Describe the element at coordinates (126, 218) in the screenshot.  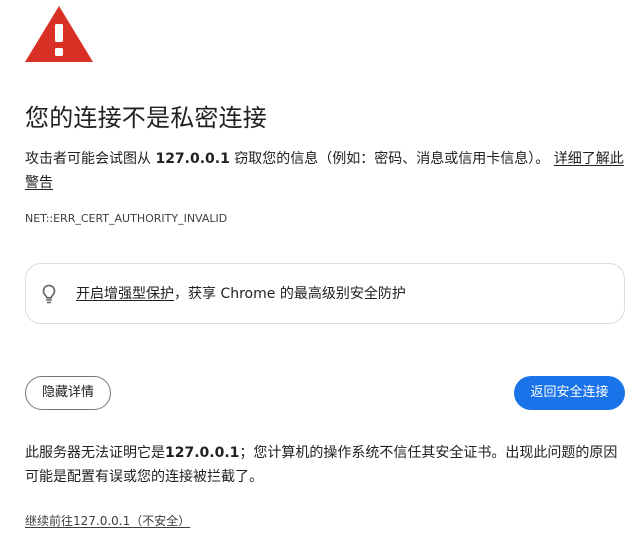
I see `error-code: NET::ERR_CERT_AUTHORITY_INVALID` at that location.